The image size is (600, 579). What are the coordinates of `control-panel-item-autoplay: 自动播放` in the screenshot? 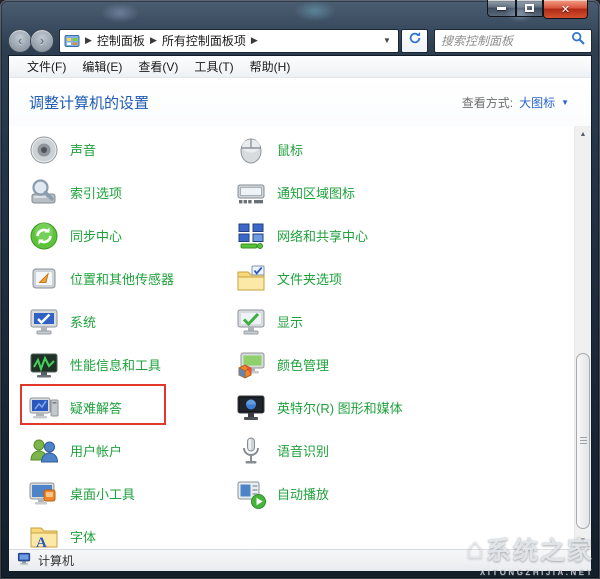 It's located at (319, 493).